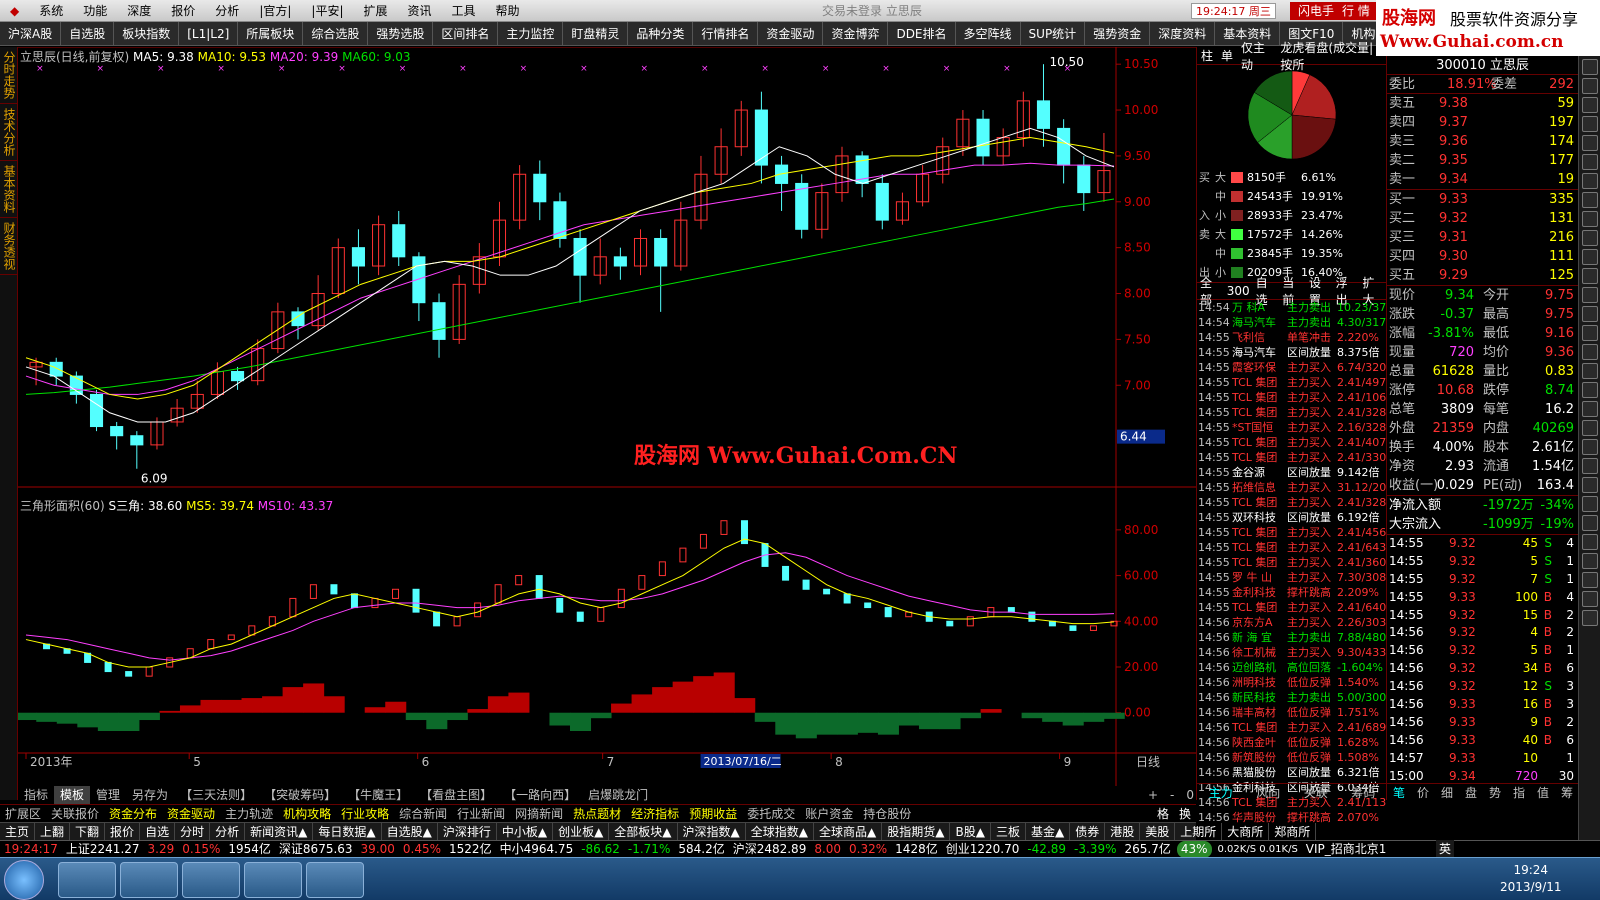 Image resolution: width=1600 pixels, height=900 pixels. I want to click on info-tab-13: 委托成交, so click(771, 814).